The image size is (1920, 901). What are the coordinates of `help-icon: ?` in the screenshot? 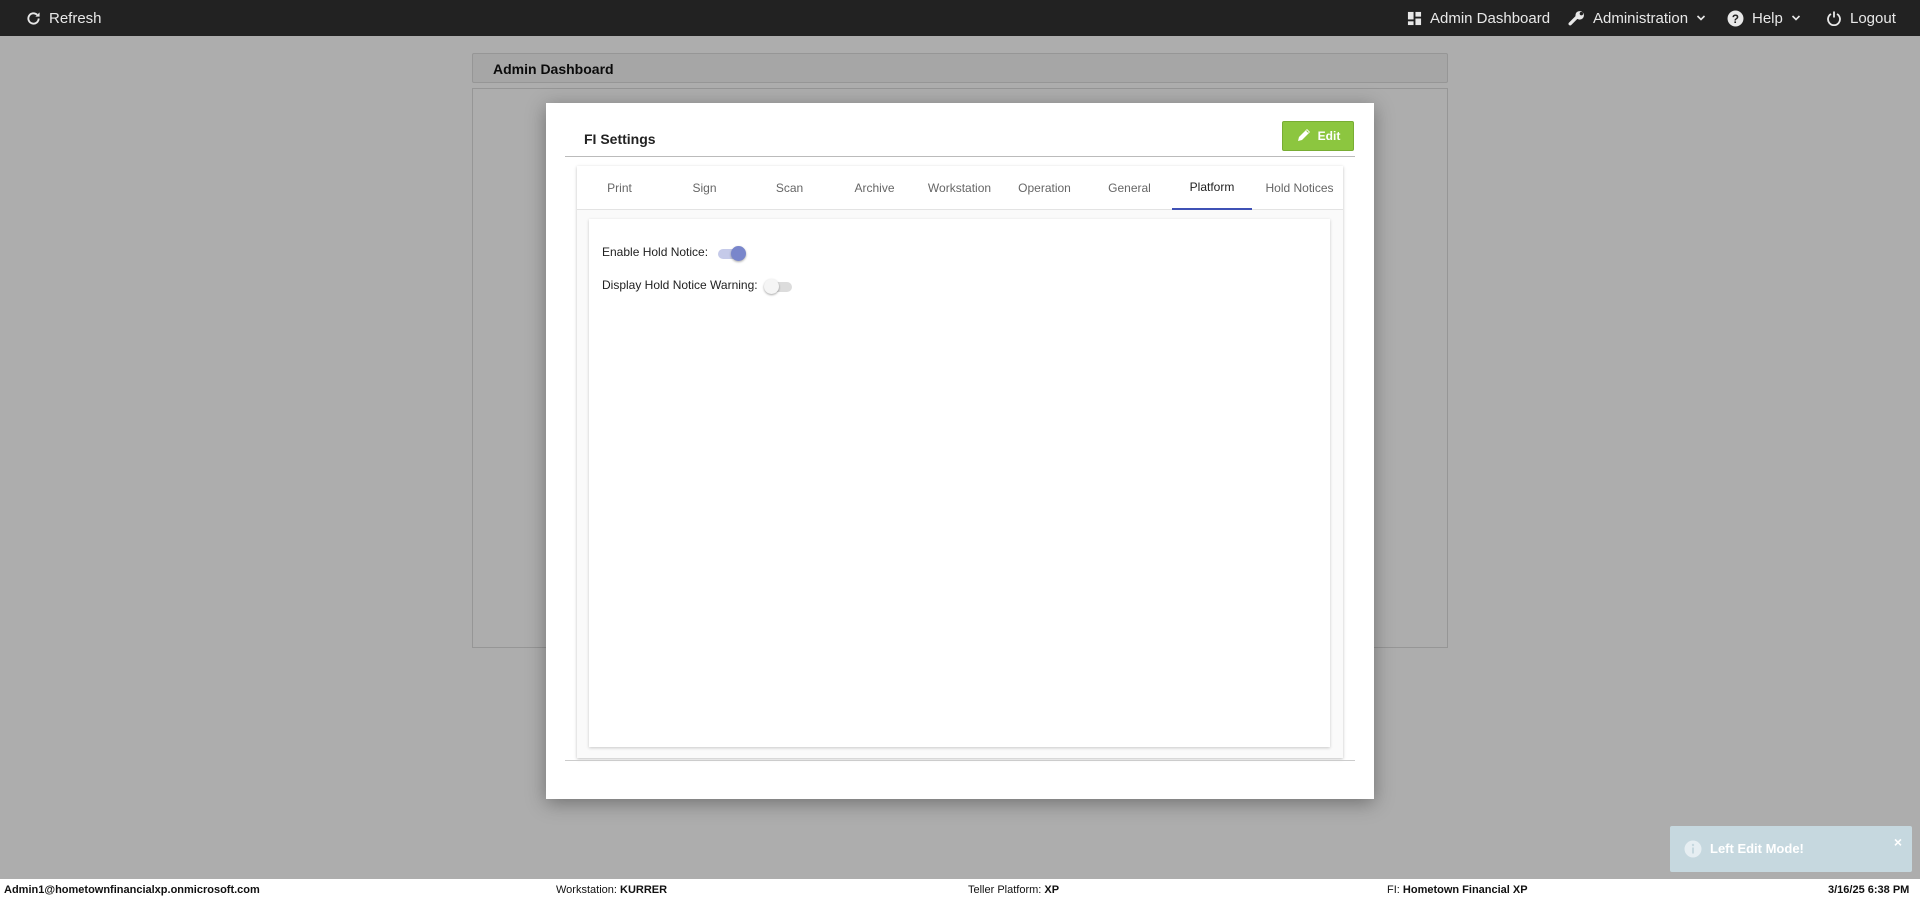 It's located at (1735, 18).